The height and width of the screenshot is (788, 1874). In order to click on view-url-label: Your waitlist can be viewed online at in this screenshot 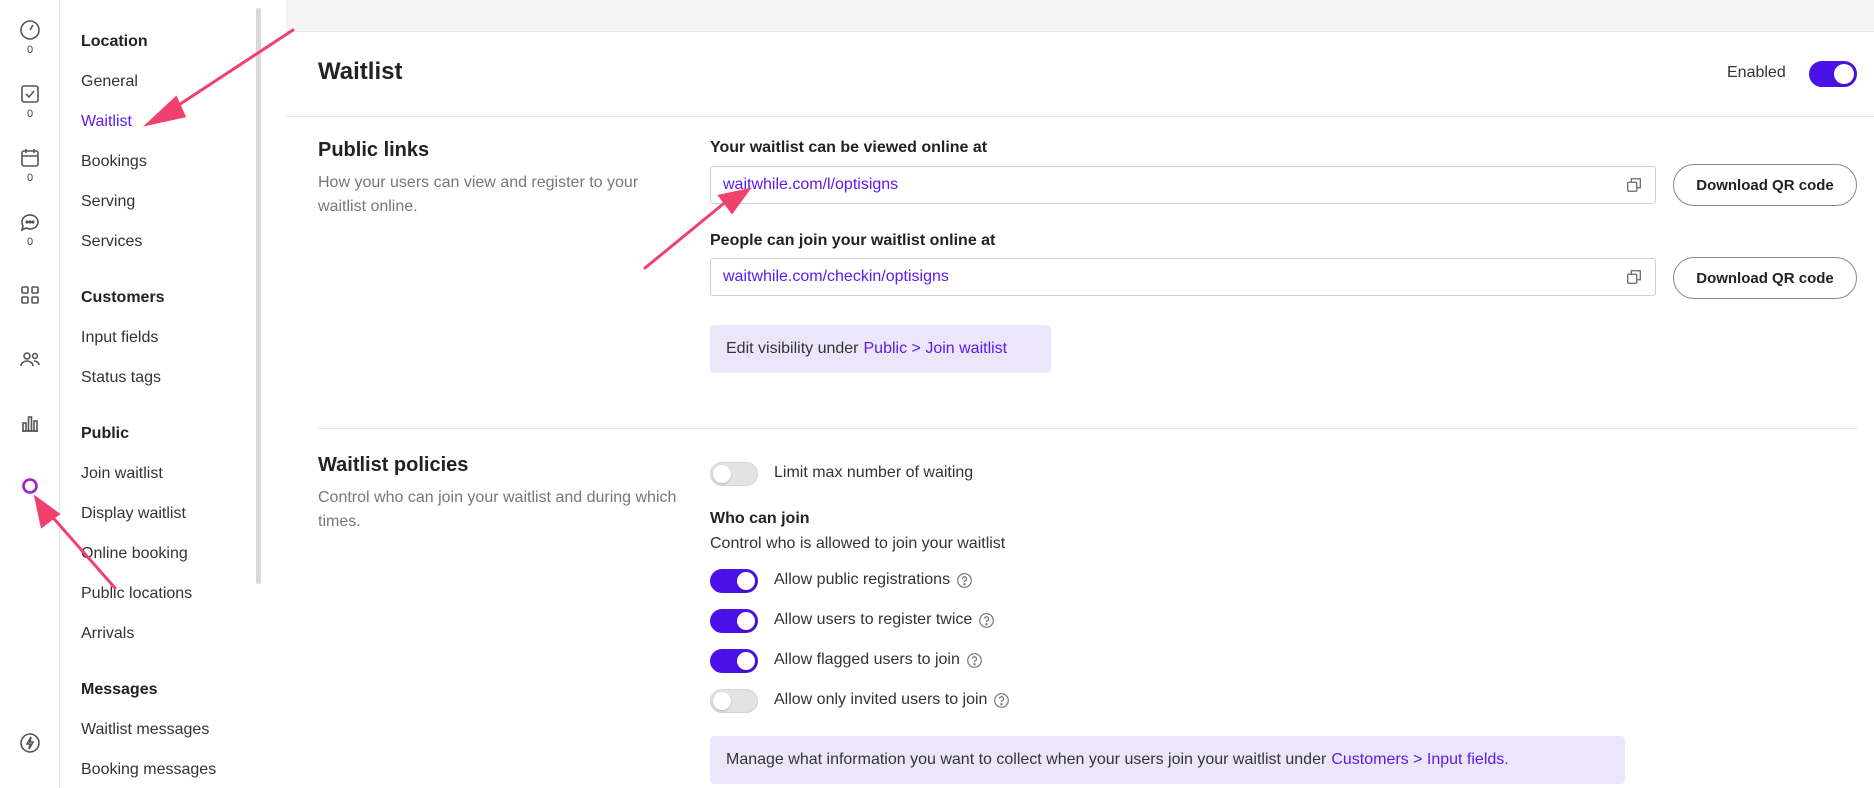, I will do `click(849, 147)`.